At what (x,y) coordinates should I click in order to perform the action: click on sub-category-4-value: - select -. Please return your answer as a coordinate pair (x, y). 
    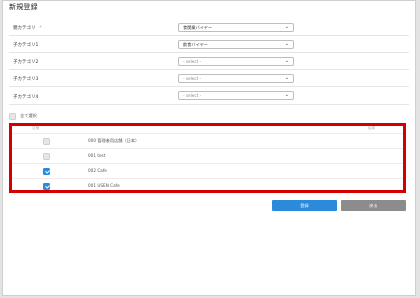
    Looking at the image, I should click on (192, 95).